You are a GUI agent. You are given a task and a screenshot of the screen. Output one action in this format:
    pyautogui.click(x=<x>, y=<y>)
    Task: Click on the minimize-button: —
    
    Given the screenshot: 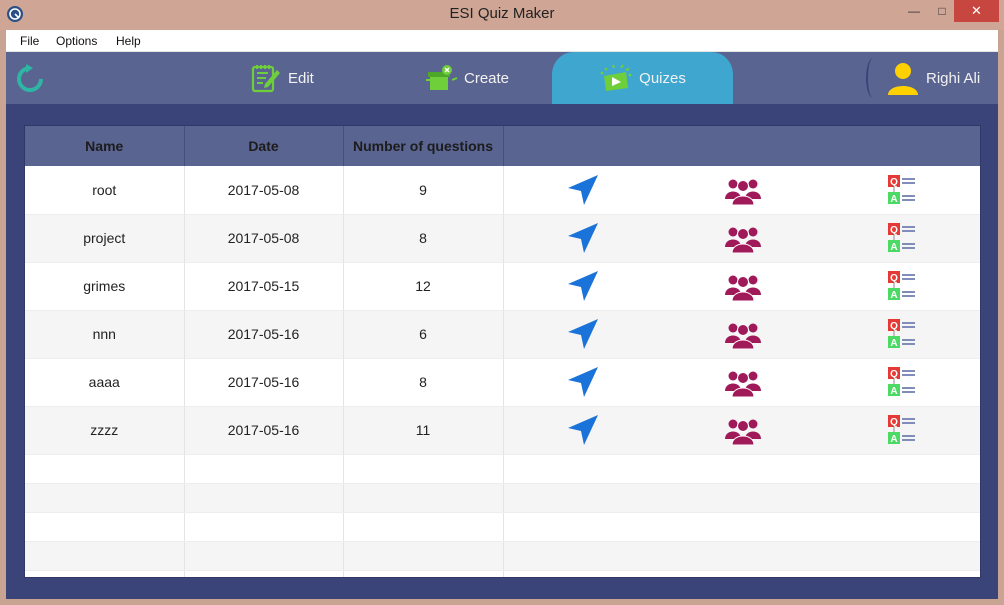 What is the action you would take?
    pyautogui.click(x=914, y=11)
    